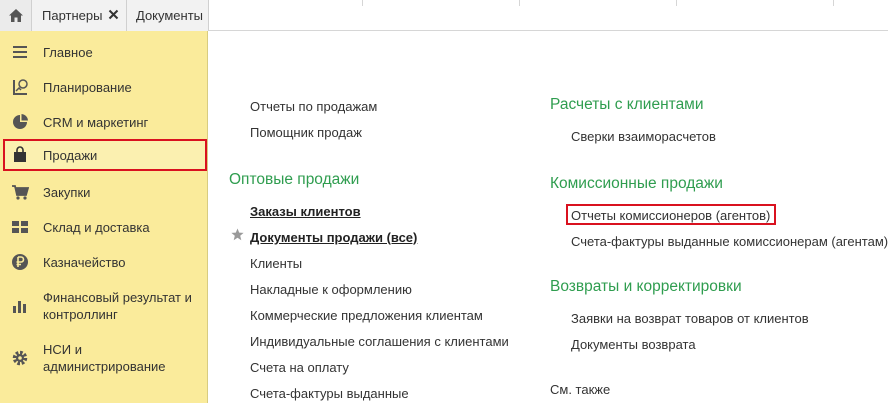 This screenshot has width=888, height=403. I want to click on link-payment-invoices: Счета на оплату, so click(299, 367).